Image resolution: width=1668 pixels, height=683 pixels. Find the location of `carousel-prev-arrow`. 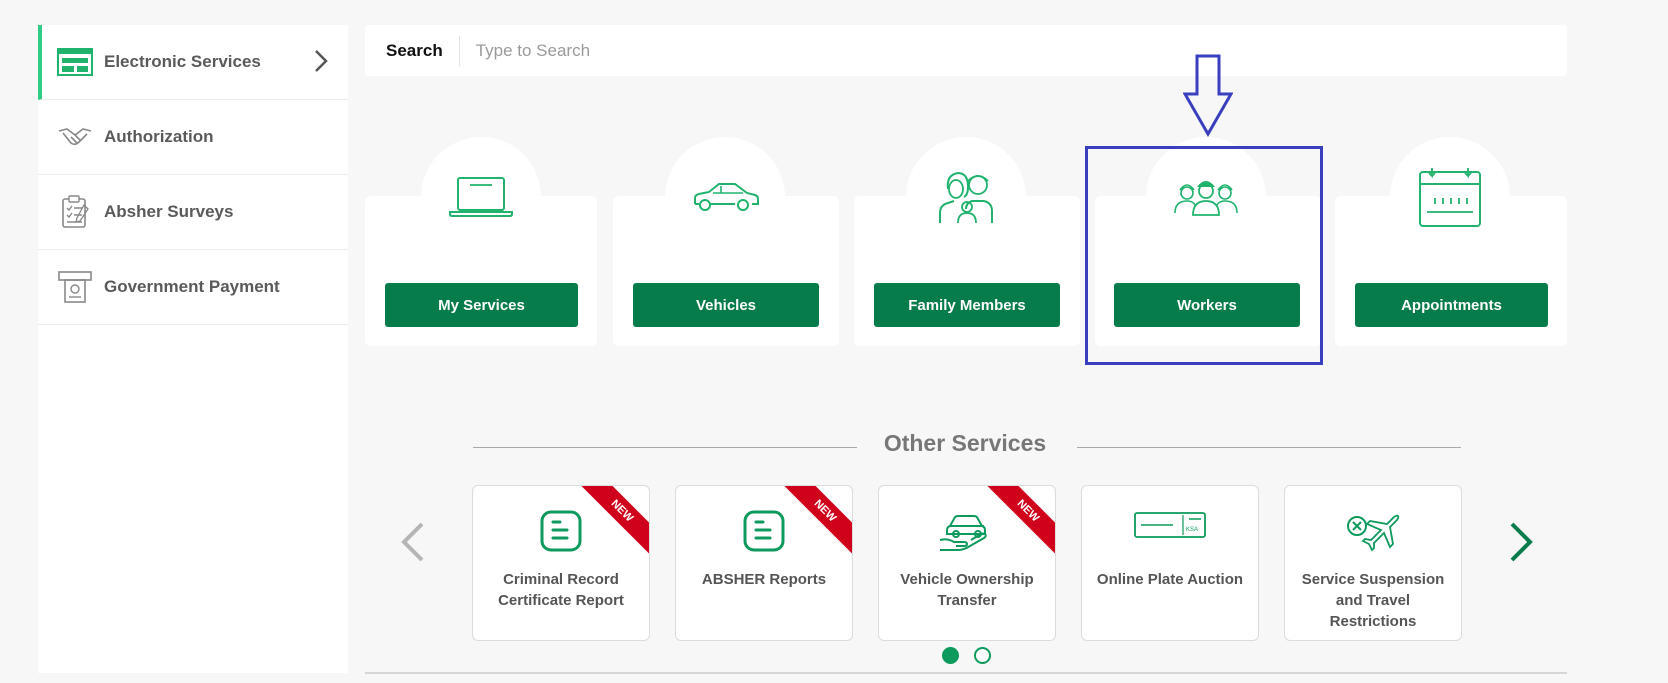

carousel-prev-arrow is located at coordinates (412, 544).